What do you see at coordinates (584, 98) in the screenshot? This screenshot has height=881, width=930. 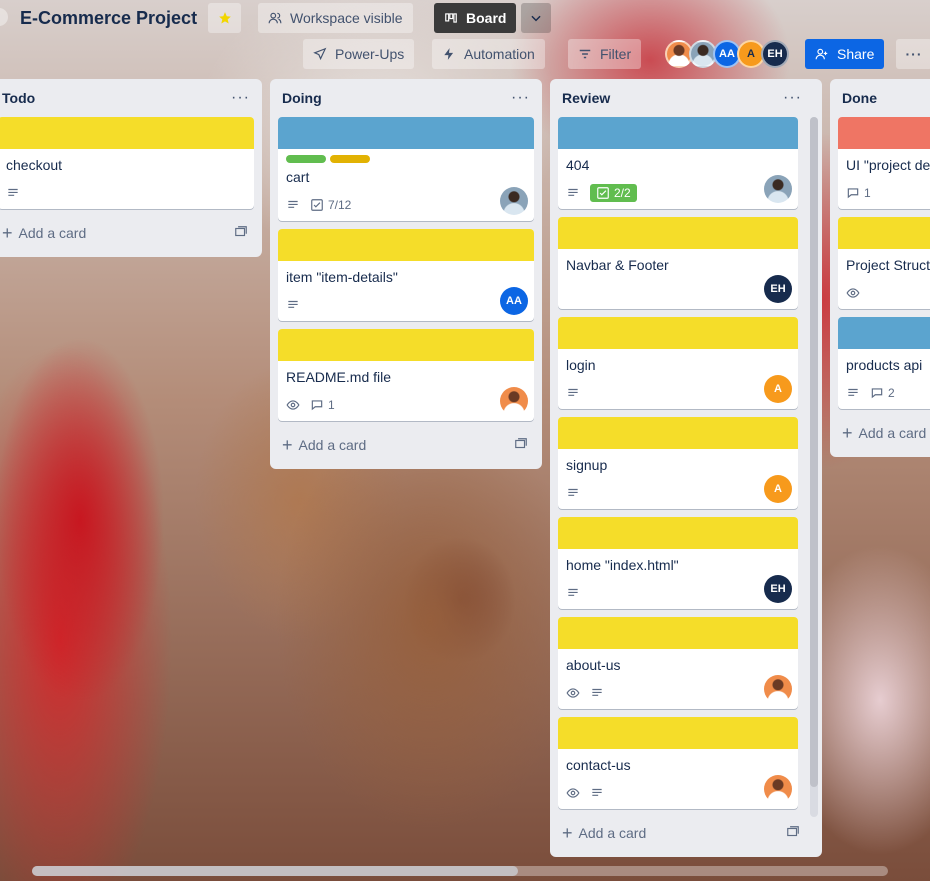 I see `list-title: Review` at bounding box center [584, 98].